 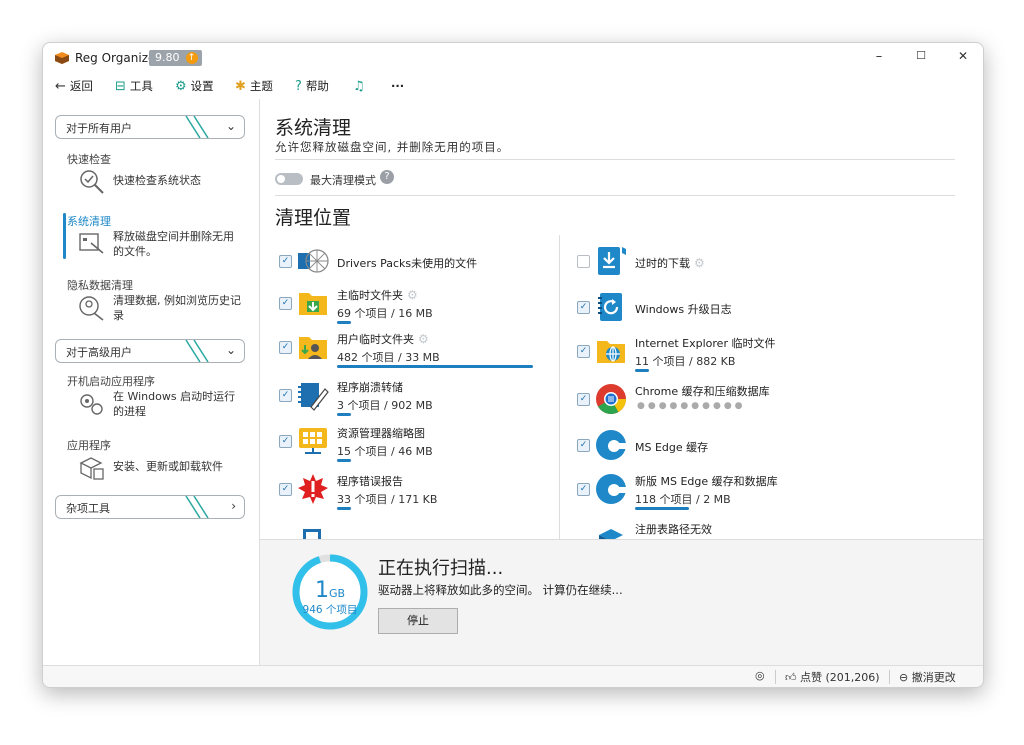 I want to click on undo-label: 撤消更改, so click(x=933, y=677).